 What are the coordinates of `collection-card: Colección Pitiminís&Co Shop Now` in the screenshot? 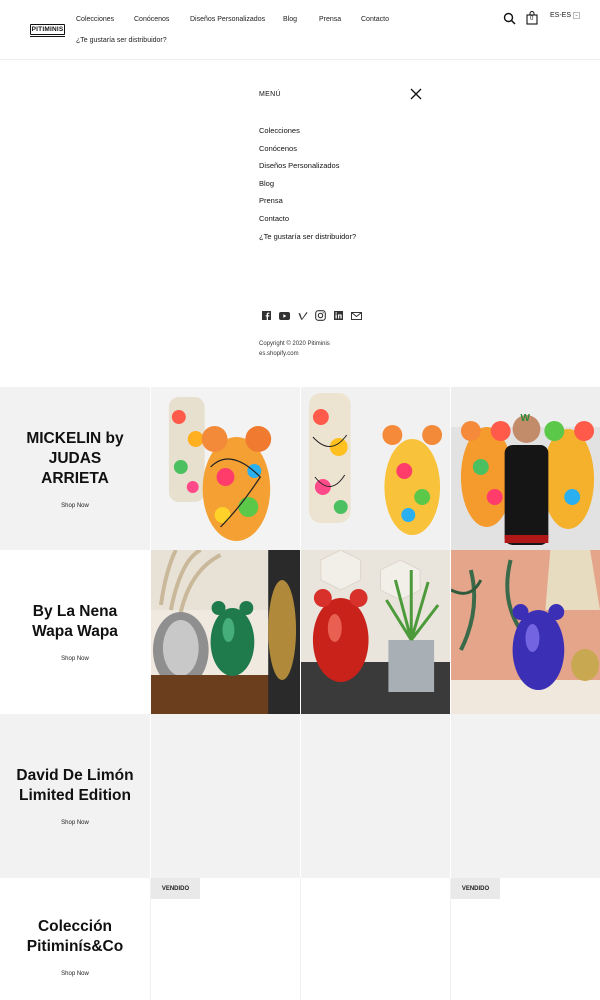 It's located at (75, 939).